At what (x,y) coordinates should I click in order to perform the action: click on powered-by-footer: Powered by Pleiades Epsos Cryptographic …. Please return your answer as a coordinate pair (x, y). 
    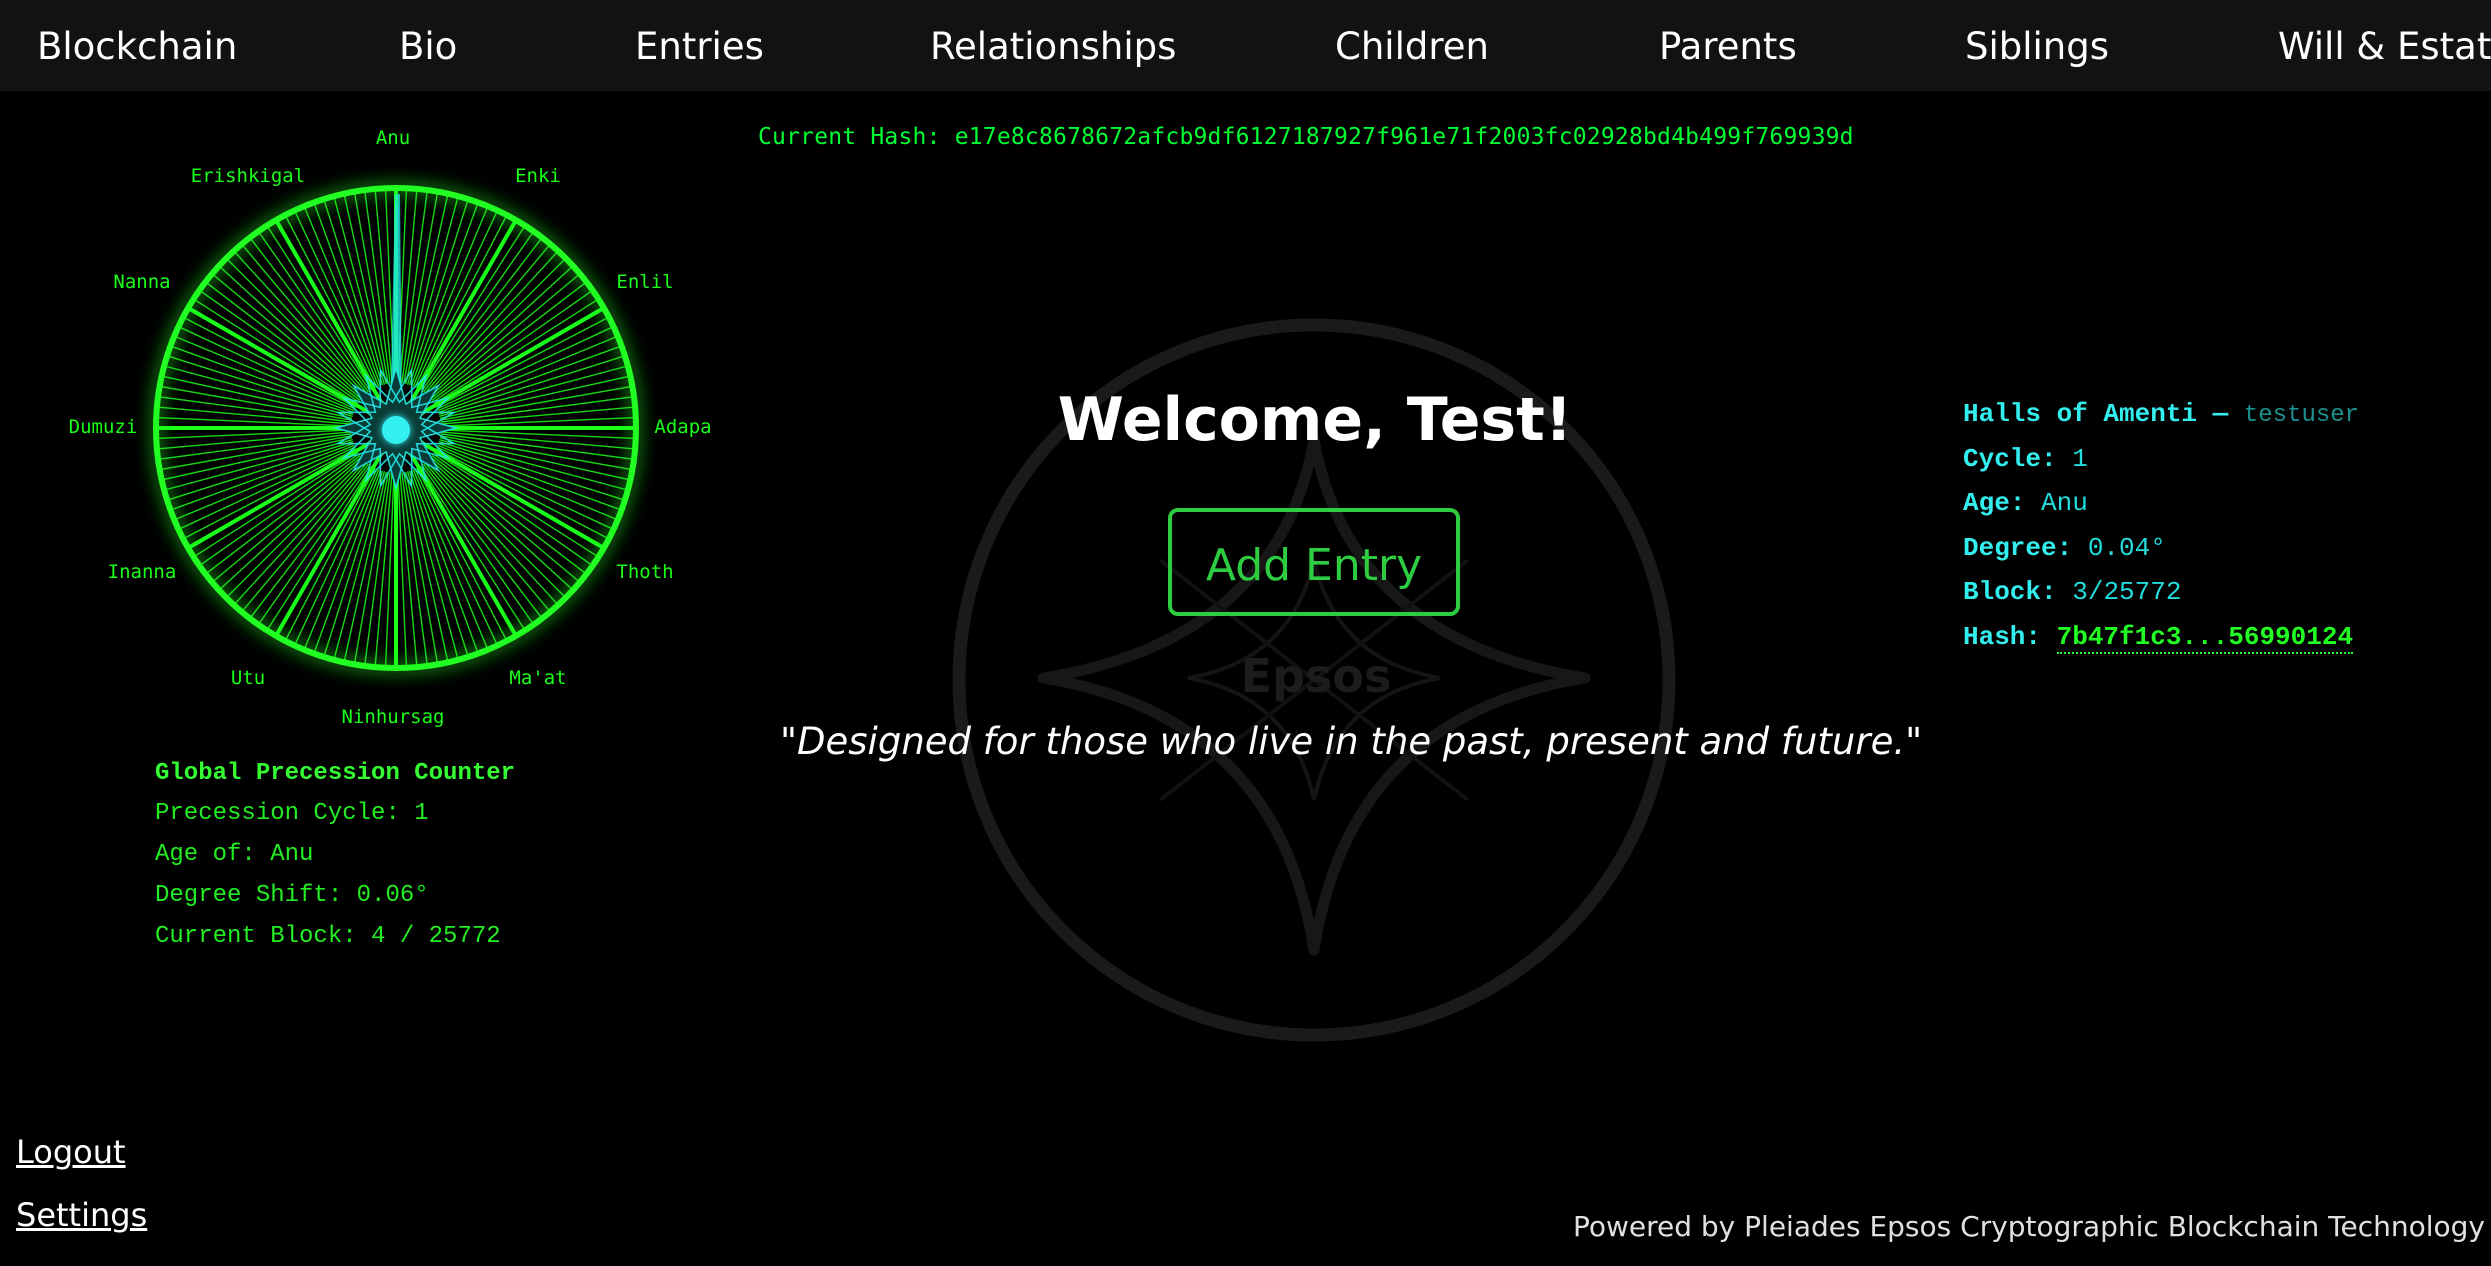
    Looking at the image, I should click on (2028, 1226).